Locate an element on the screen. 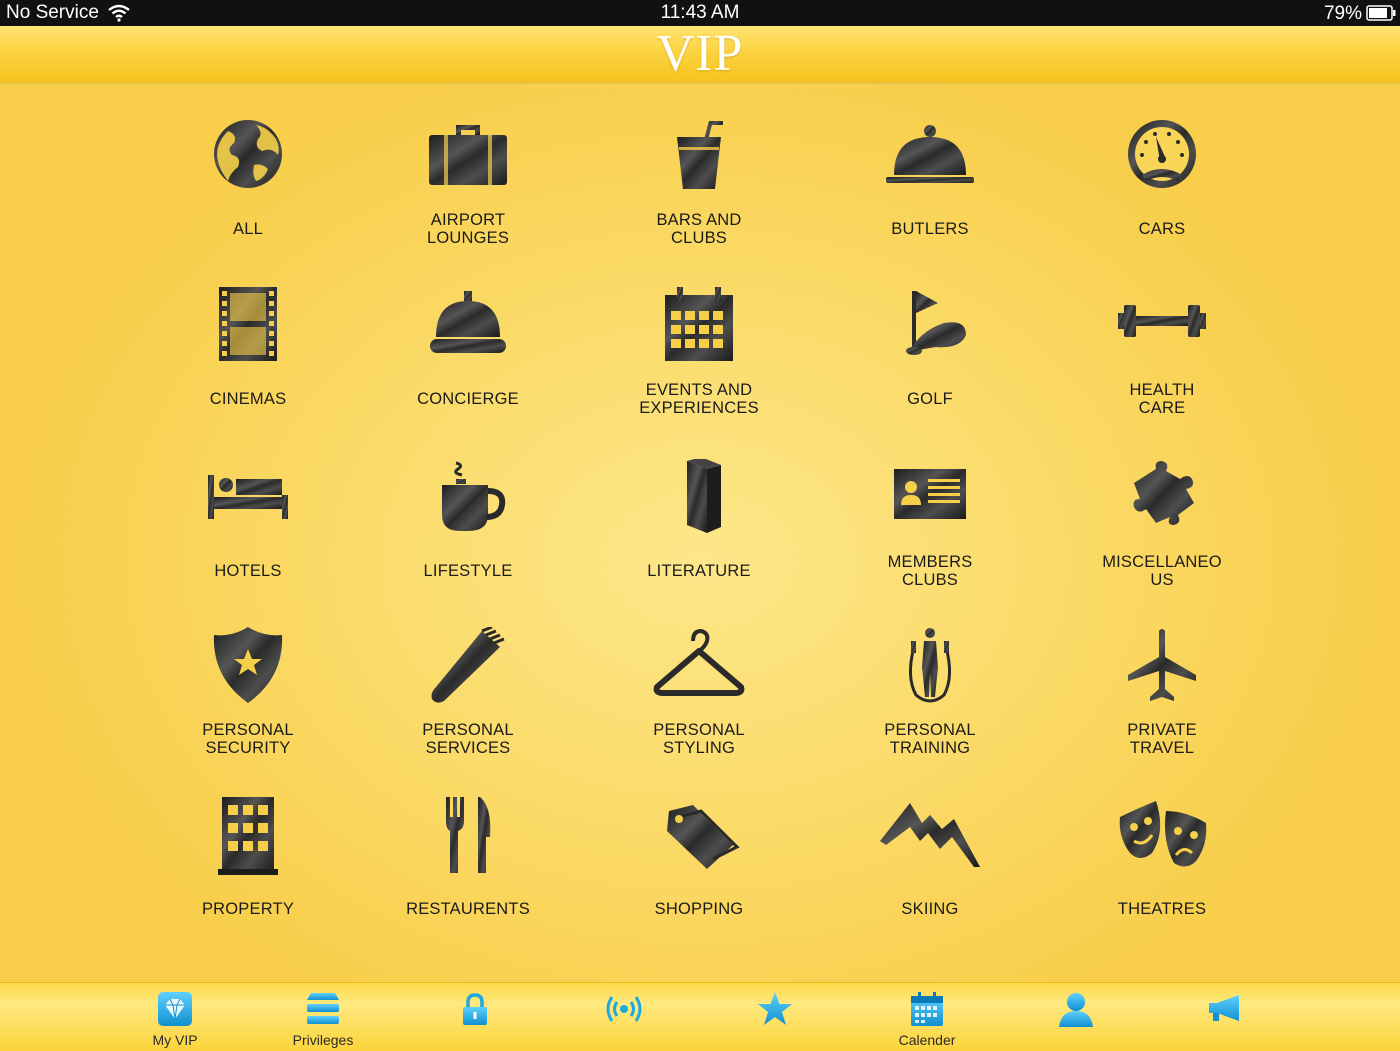  category-theatres: THEATRES is located at coordinates (1162, 872).